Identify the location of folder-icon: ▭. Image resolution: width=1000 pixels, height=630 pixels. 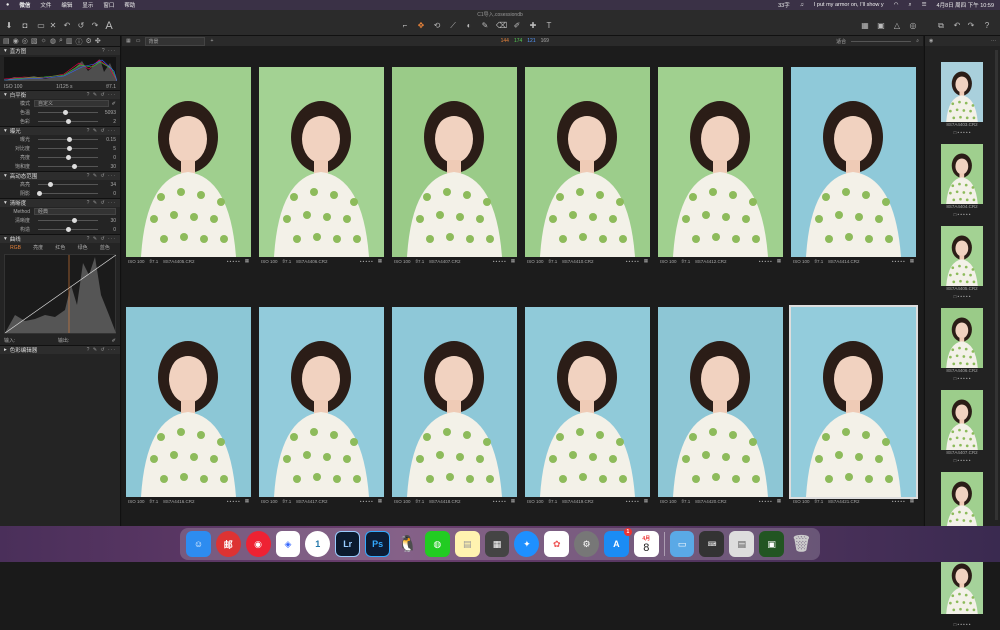
(41, 26).